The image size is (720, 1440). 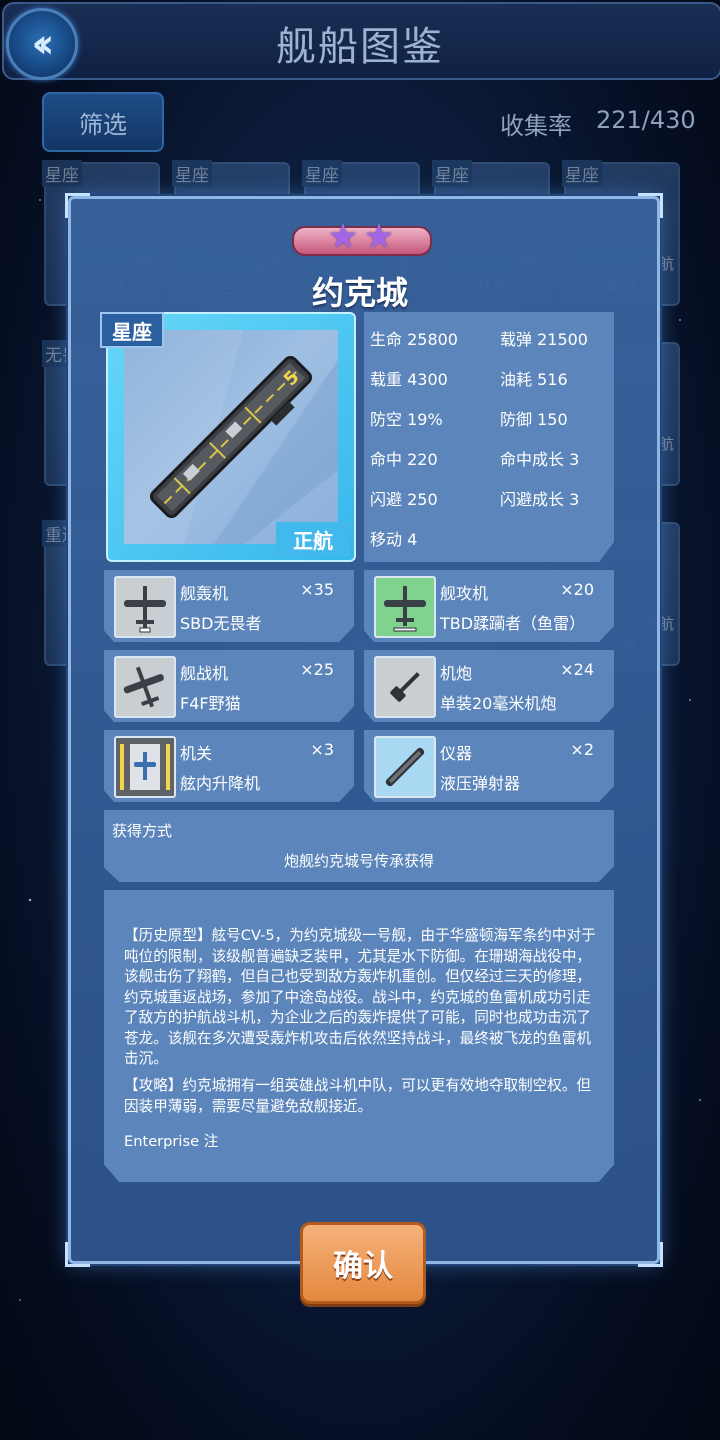 What do you see at coordinates (317, 589) in the screenshot?
I see `equipment-count: ×35` at bounding box center [317, 589].